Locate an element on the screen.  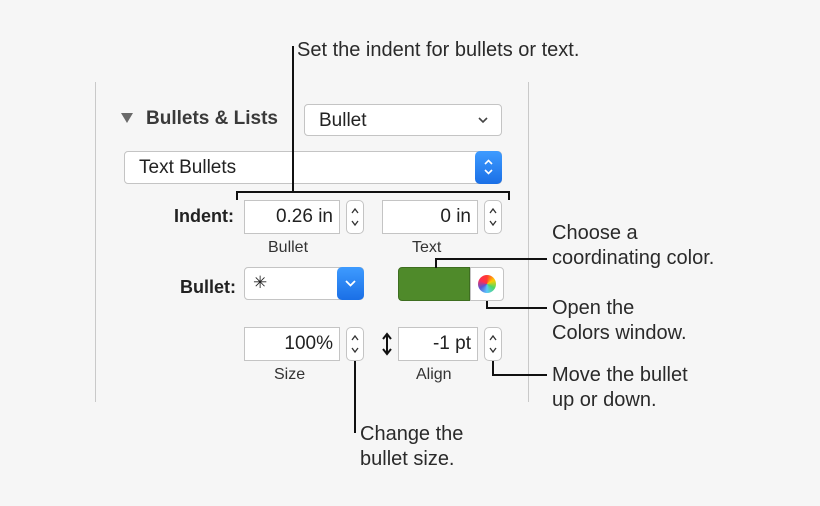
vertical-align-icon is located at coordinates (387, 344).